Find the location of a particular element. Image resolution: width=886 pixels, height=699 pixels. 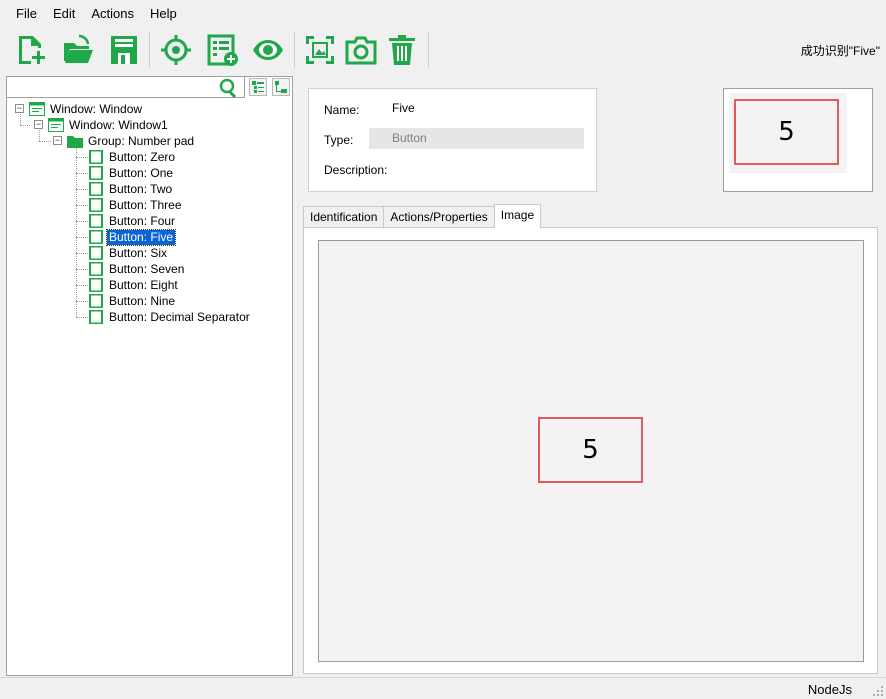

collapse-all-button is located at coordinates (281, 87).